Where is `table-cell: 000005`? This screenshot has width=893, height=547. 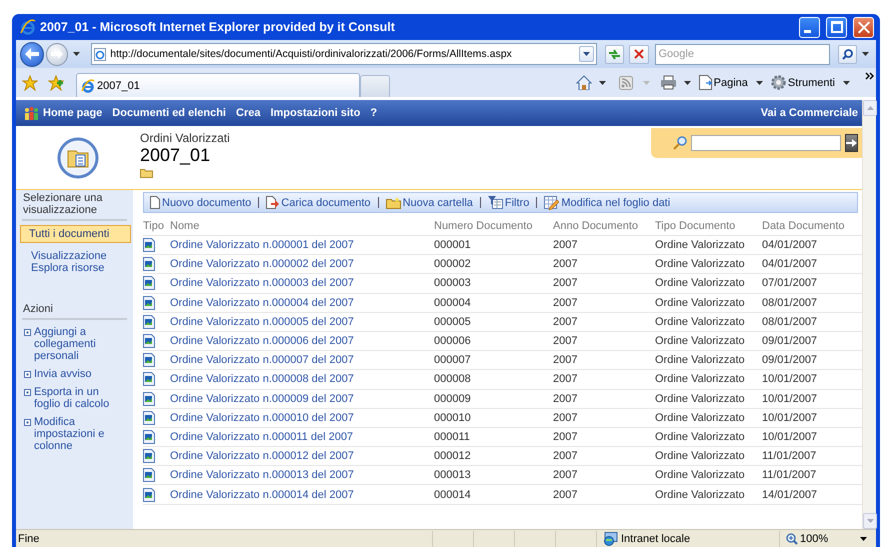
table-cell: 000005 is located at coordinates (452, 322).